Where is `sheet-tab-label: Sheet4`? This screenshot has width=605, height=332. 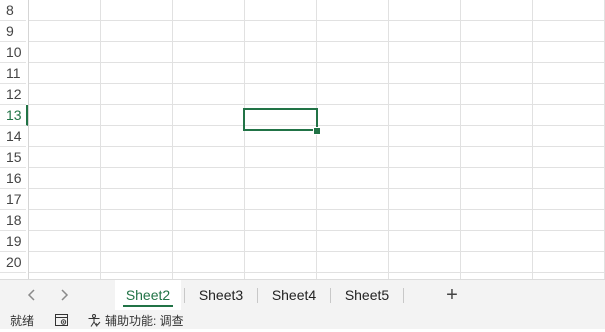 sheet-tab-label: Sheet4 is located at coordinates (294, 295).